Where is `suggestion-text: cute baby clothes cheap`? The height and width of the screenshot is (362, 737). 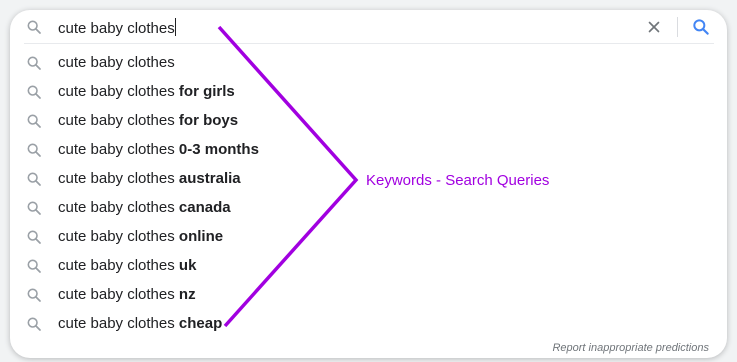
suggestion-text: cute baby clothes cheap is located at coordinates (140, 323).